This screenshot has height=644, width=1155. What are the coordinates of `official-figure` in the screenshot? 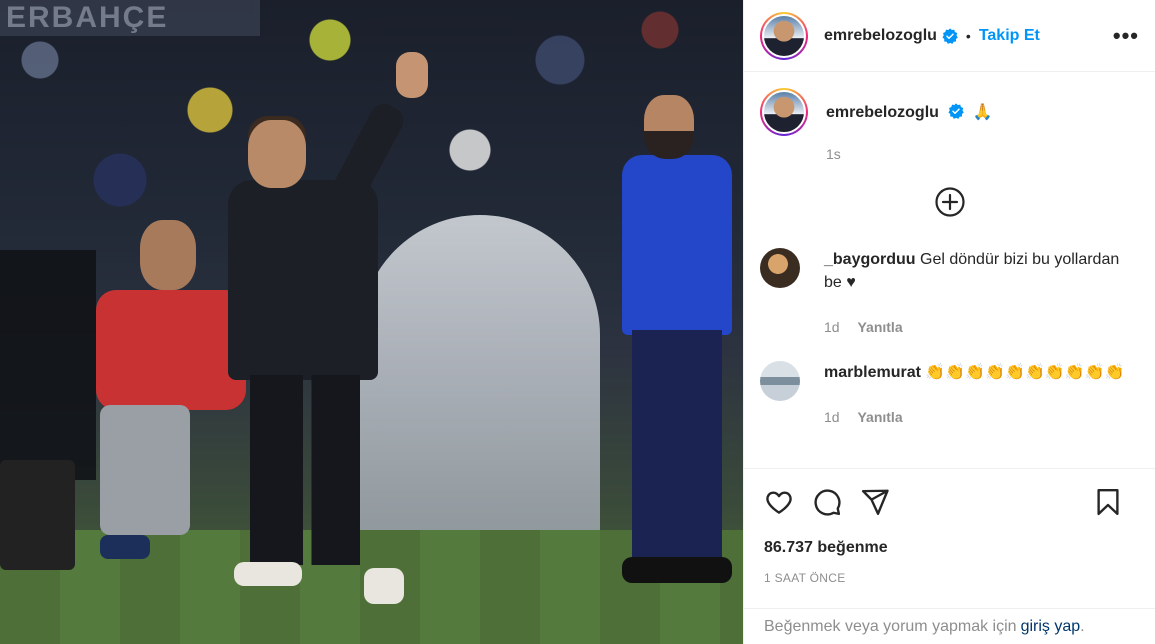 It's located at (677, 342).